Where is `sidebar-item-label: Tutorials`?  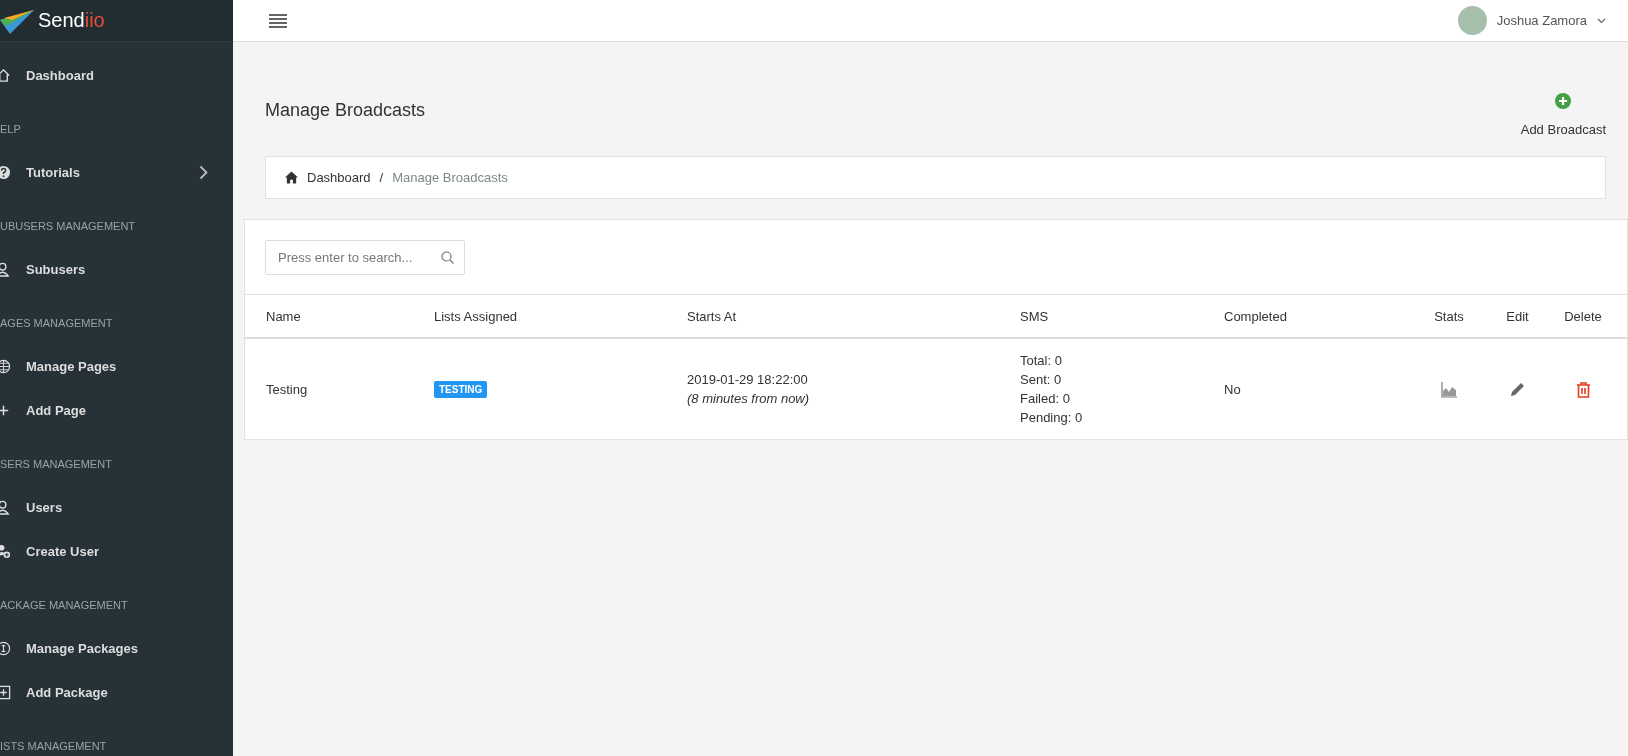
sidebar-item-label: Tutorials is located at coordinates (53, 172).